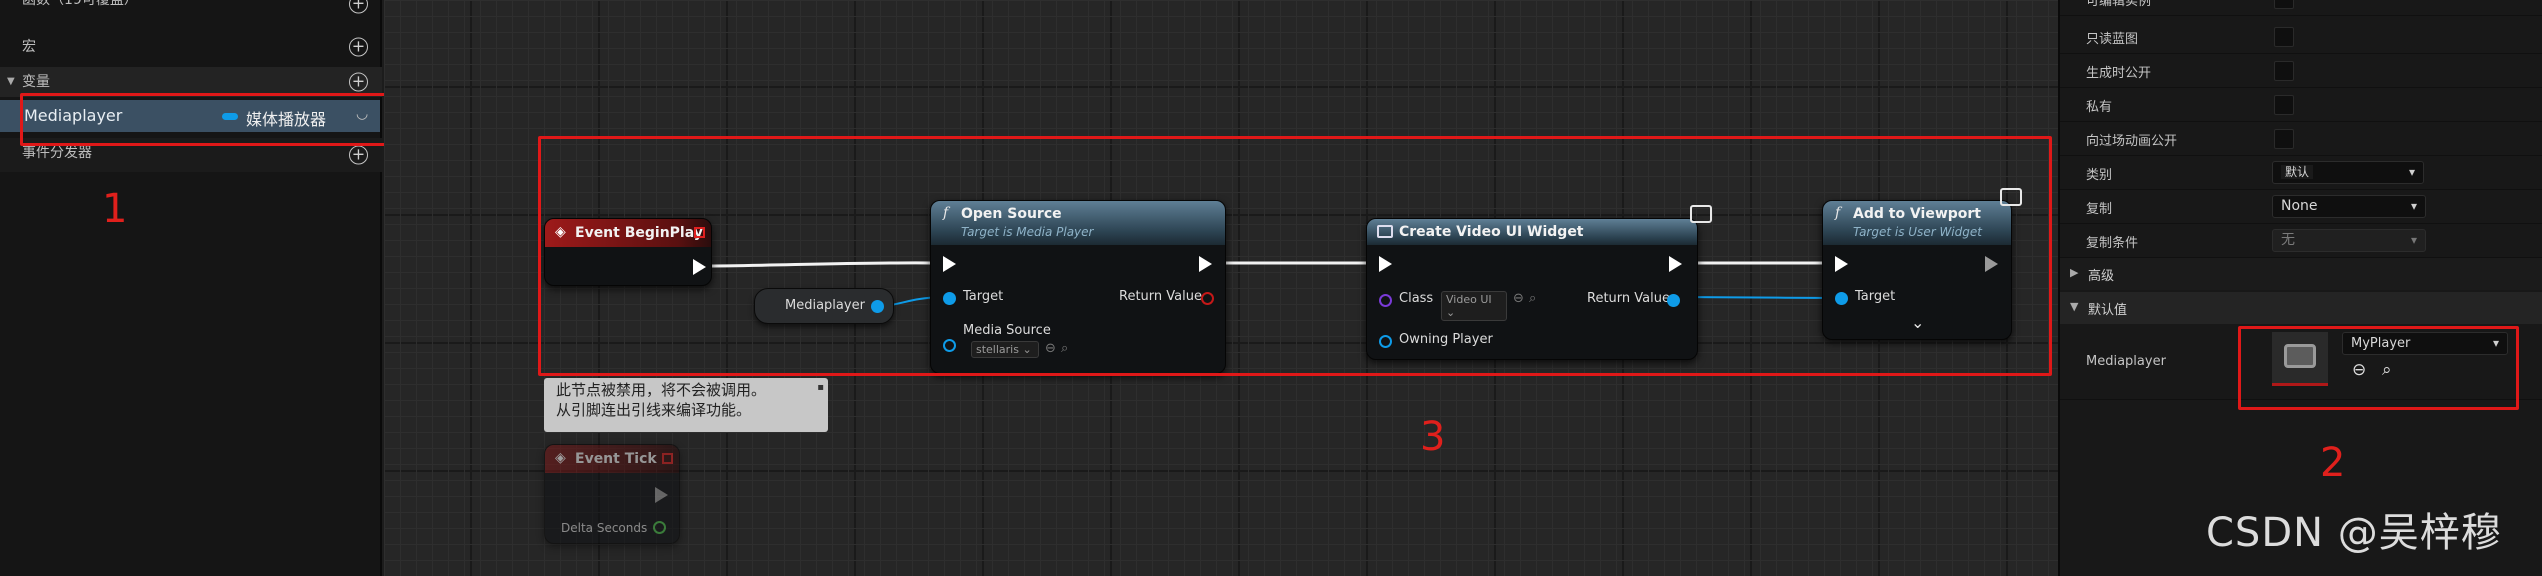 The height and width of the screenshot is (576, 2542). Describe the element at coordinates (2101, 276) in the screenshot. I see `advanced-label: 高级` at that location.